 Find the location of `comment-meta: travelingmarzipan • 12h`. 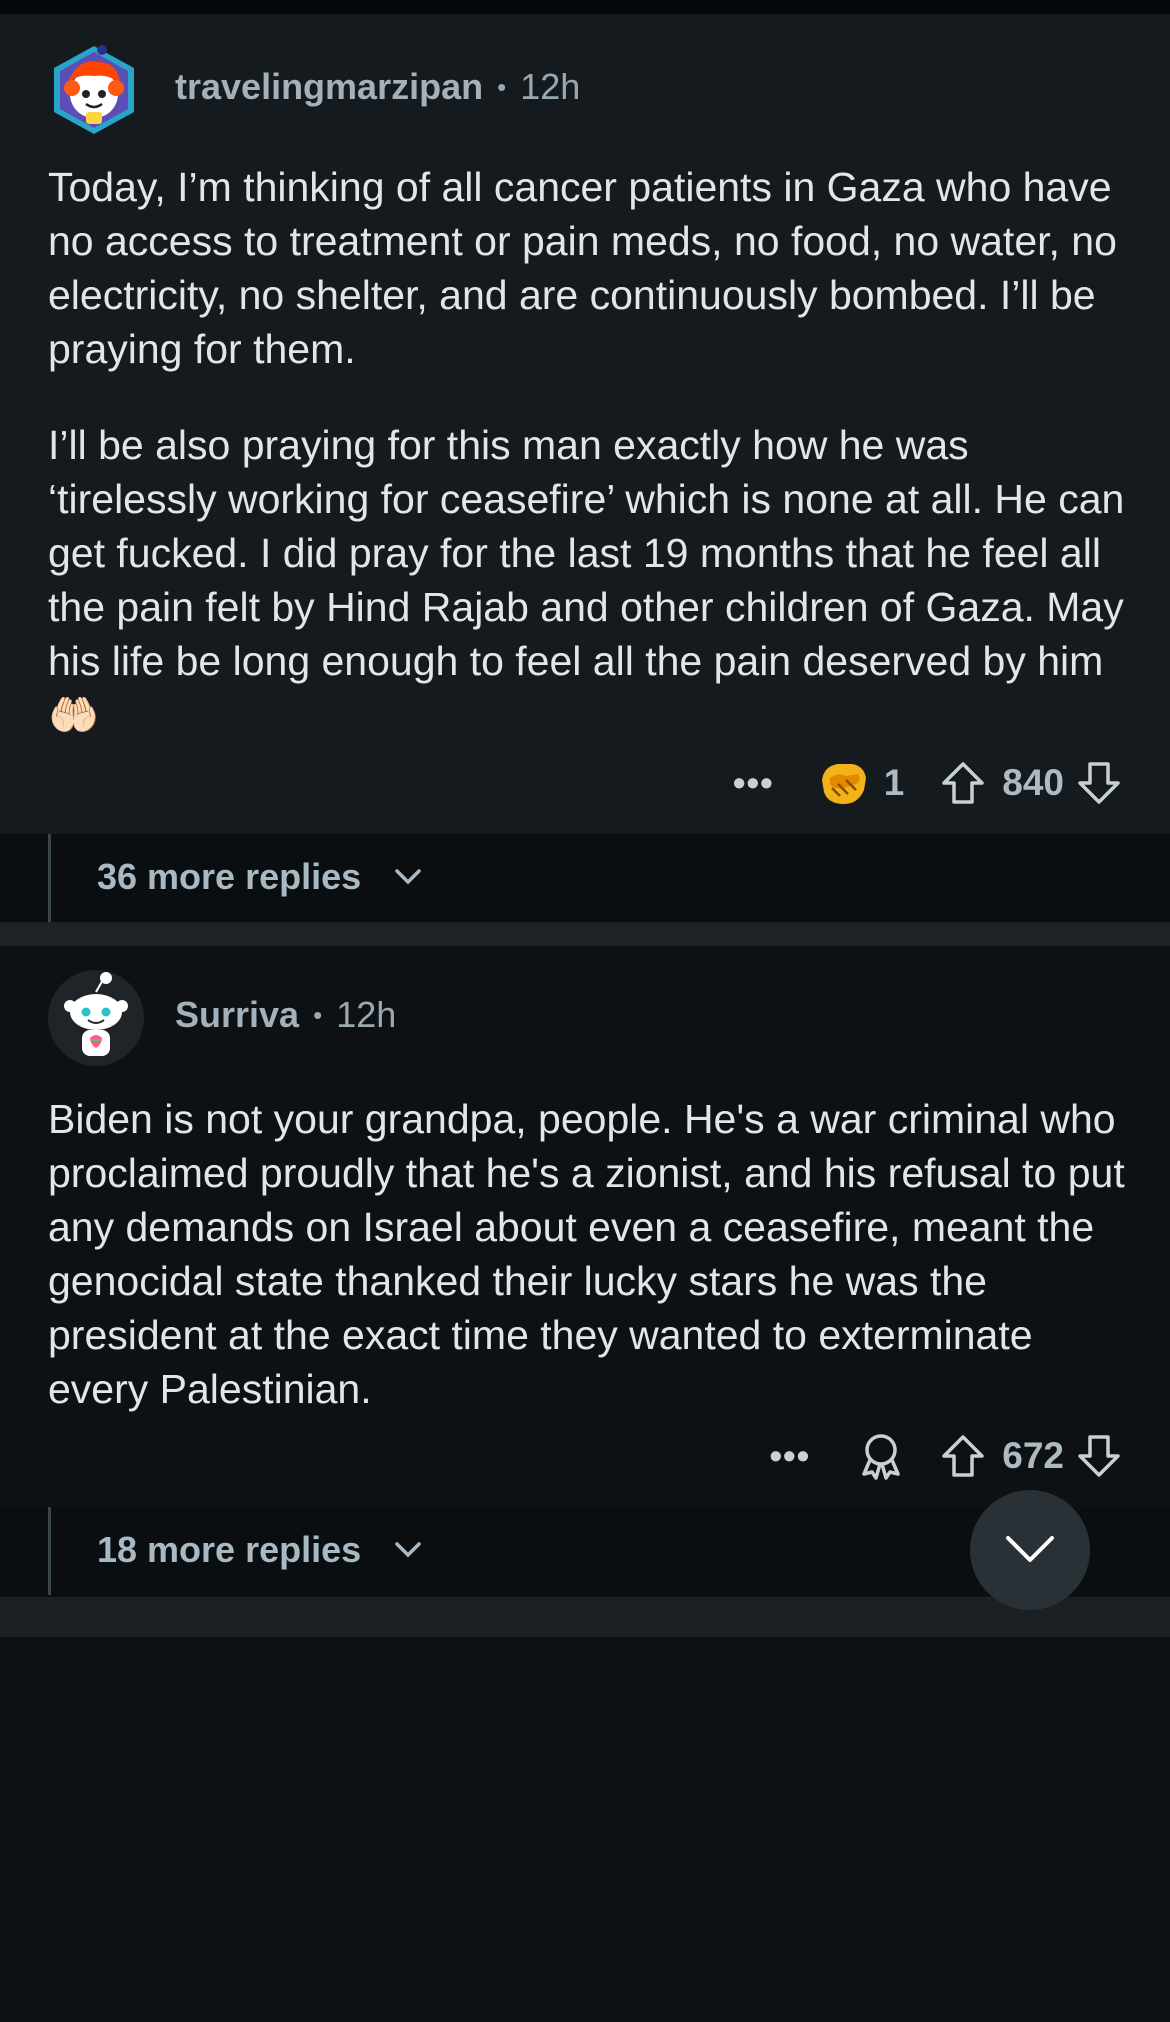

comment-meta: travelingmarzipan • 12h is located at coordinates (377, 87).